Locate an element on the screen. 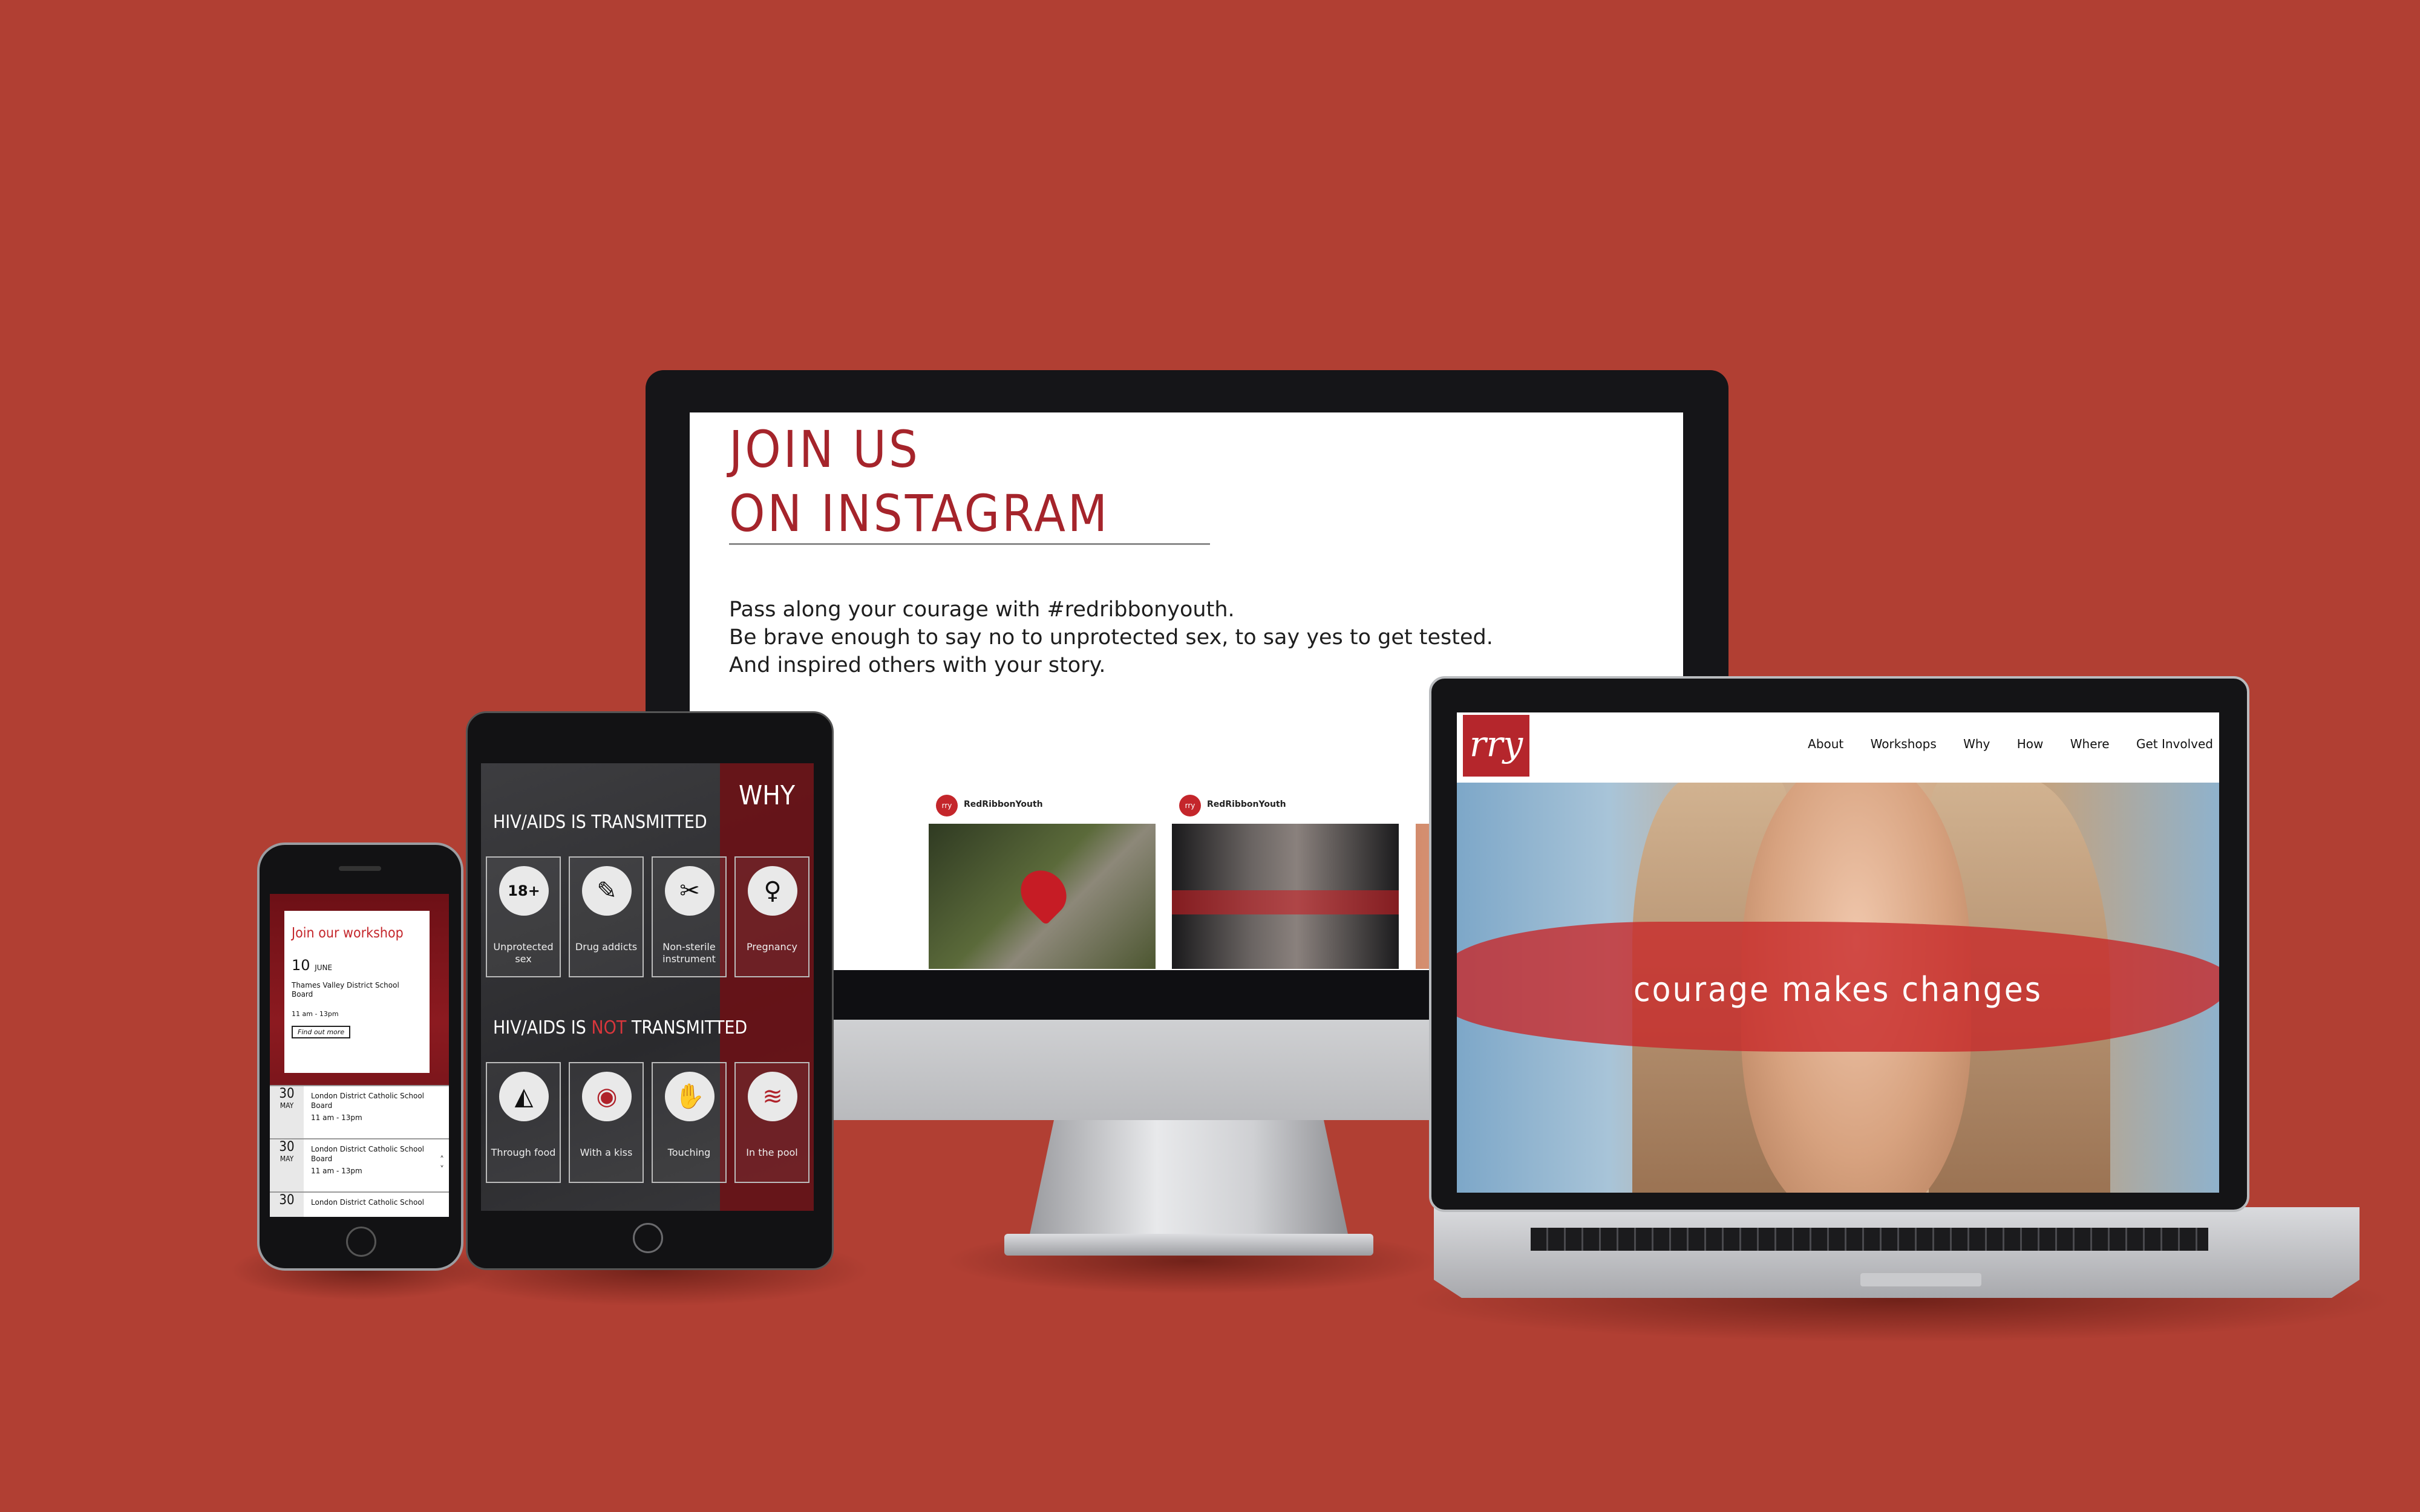  instagram-heading: JOIN US ON INSTAGRAM is located at coordinates (919, 481).